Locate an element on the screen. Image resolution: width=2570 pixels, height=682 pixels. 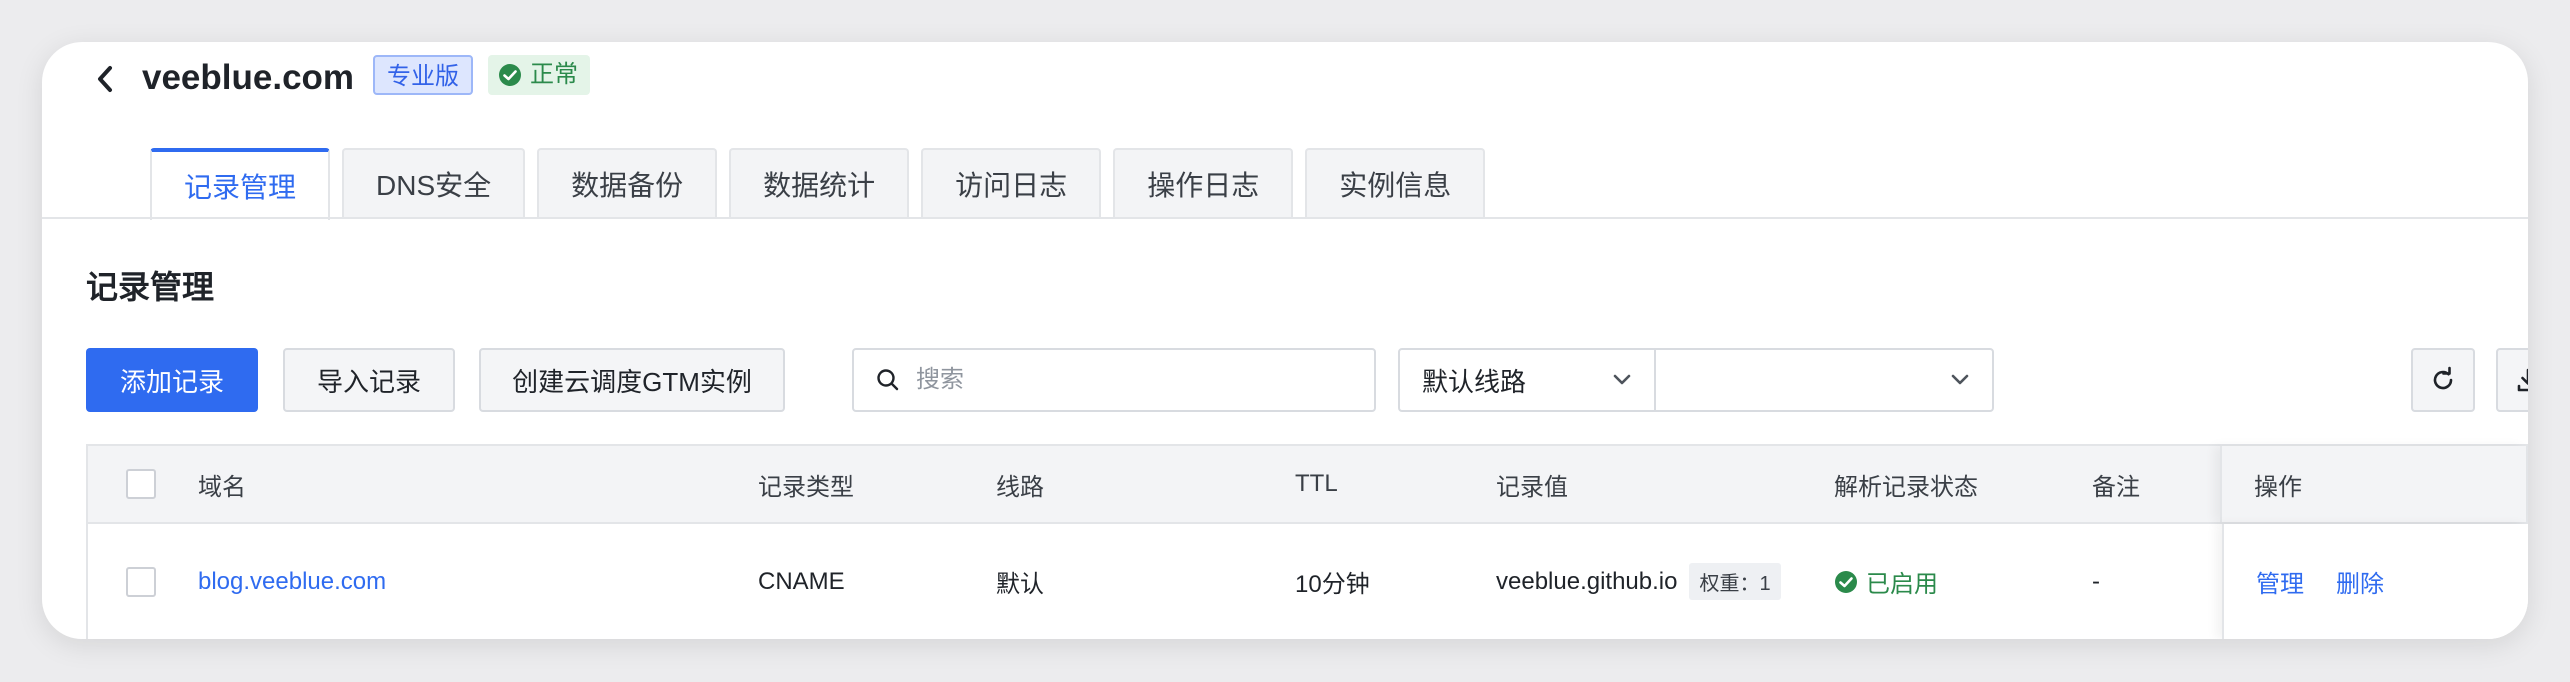
row-record-value-cell: veeblue.github.io 权重：1 is located at coordinates (1638, 581).